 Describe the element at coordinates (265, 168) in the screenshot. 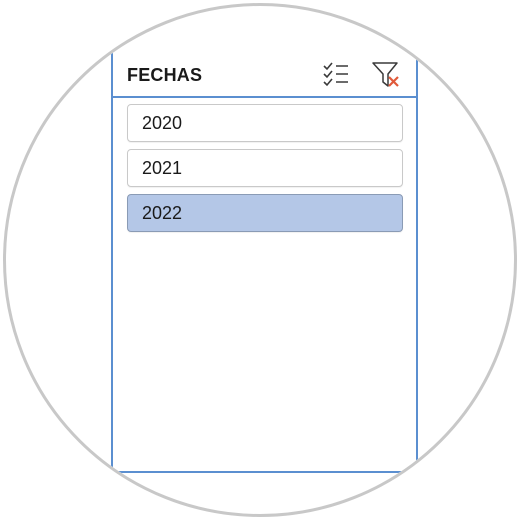

I see `slicer-item-2021: 2021` at that location.